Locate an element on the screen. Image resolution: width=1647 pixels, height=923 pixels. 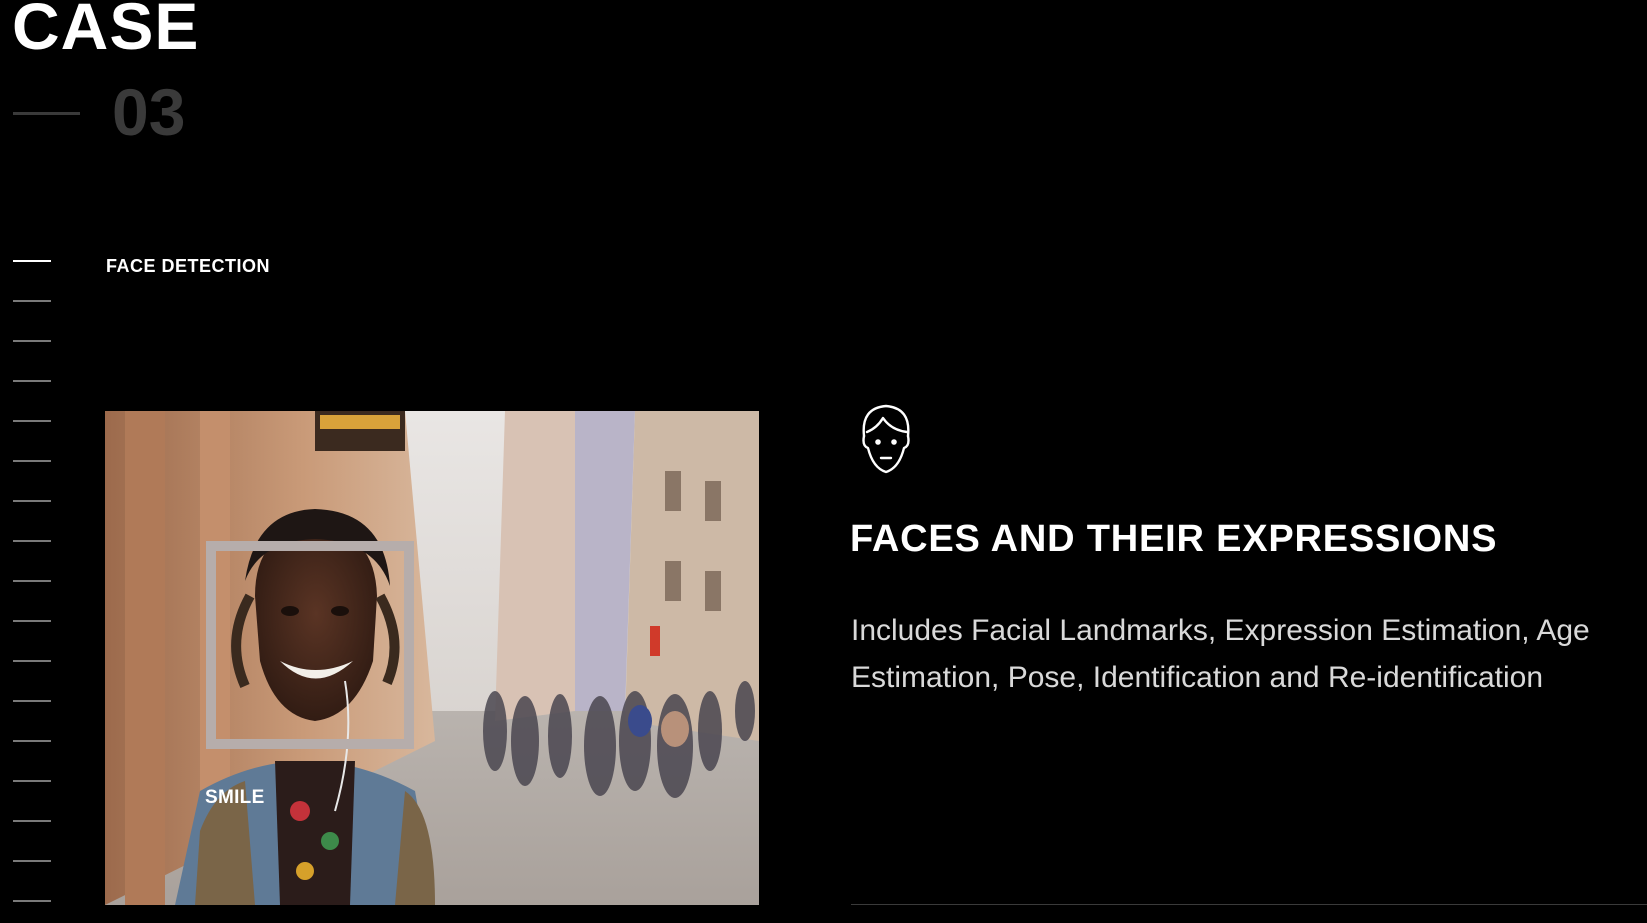
section-ruler is located at coordinates (33, 590).